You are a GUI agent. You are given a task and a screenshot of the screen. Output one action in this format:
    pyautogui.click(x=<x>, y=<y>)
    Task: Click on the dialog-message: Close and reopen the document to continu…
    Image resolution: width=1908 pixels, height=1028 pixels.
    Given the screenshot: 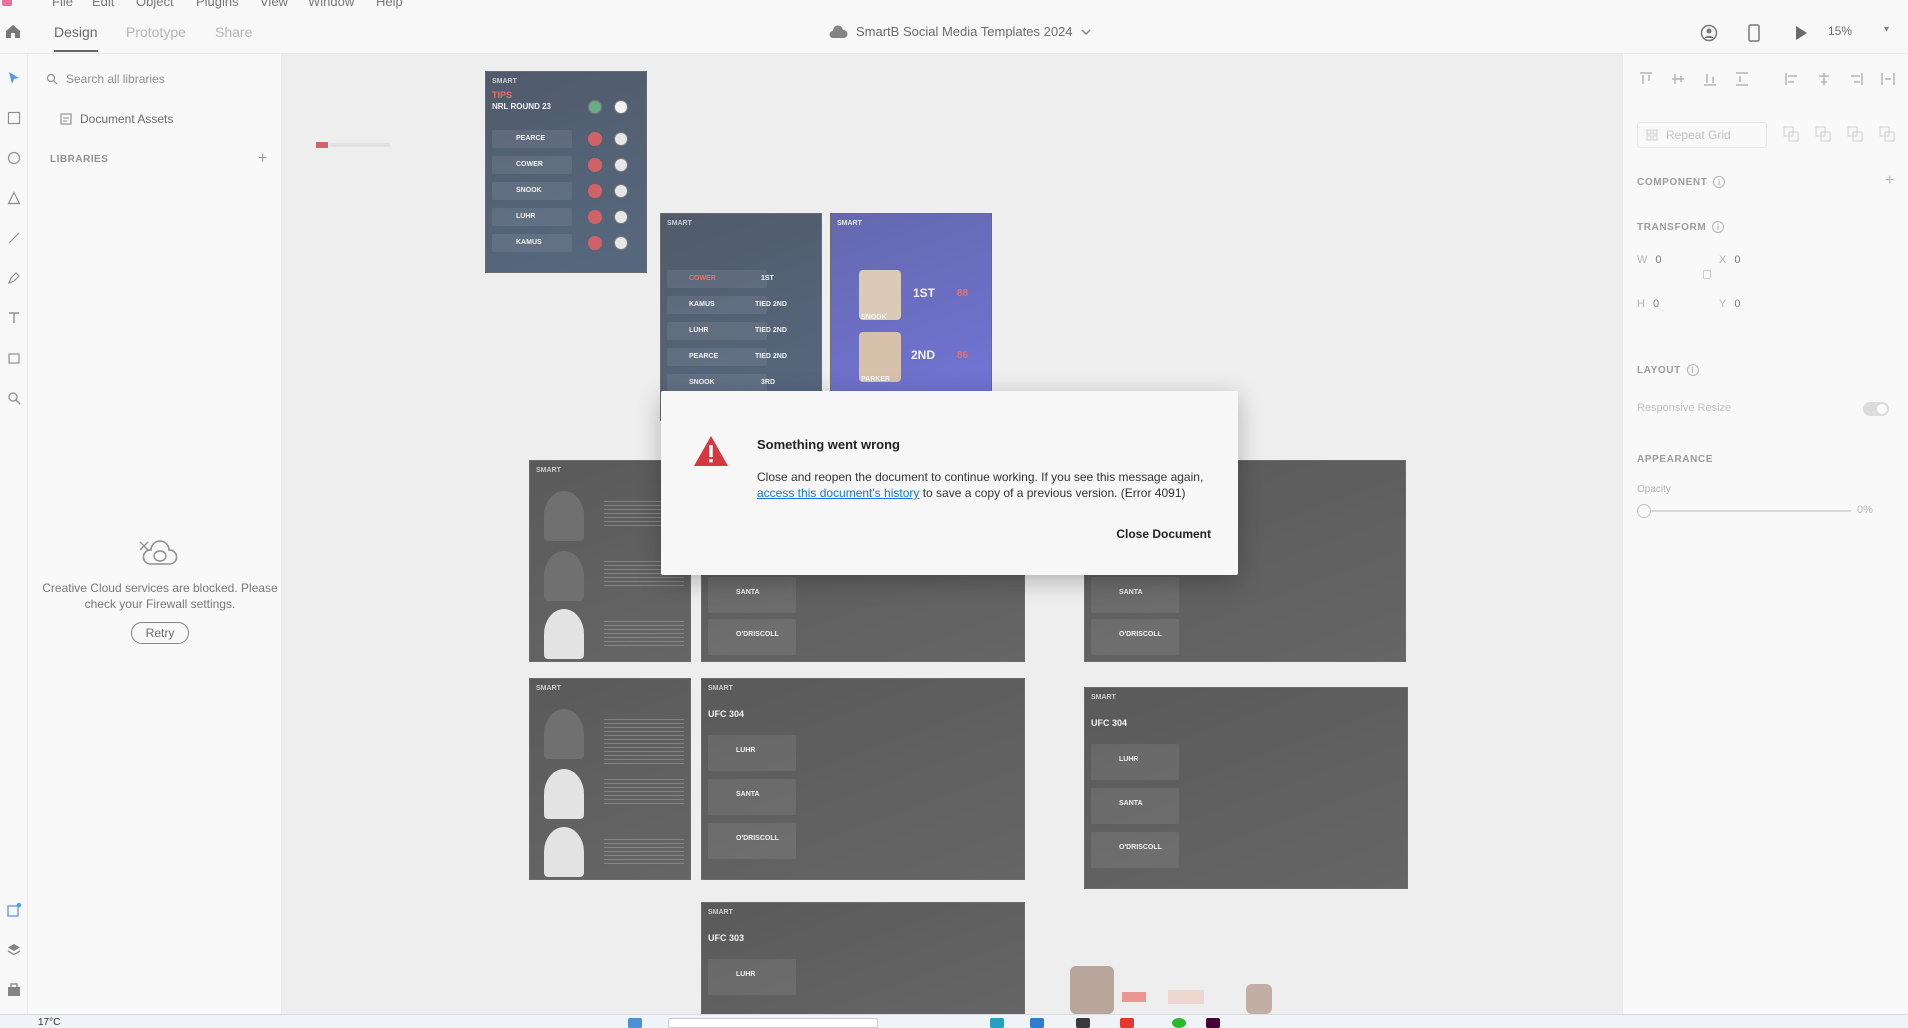 What is the action you would take?
    pyautogui.click(x=987, y=485)
    